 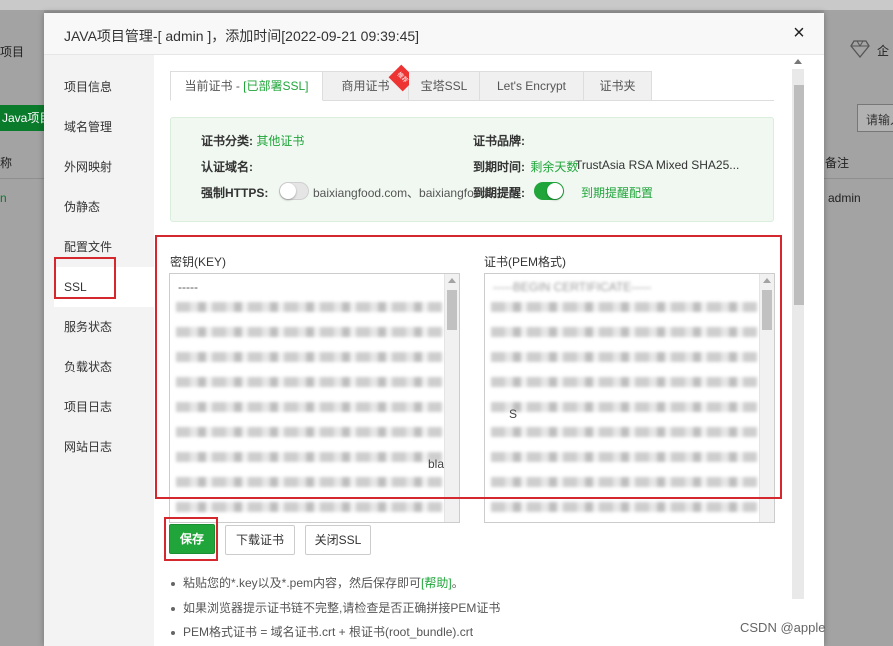 I want to click on close-icon: ×, so click(x=799, y=33).